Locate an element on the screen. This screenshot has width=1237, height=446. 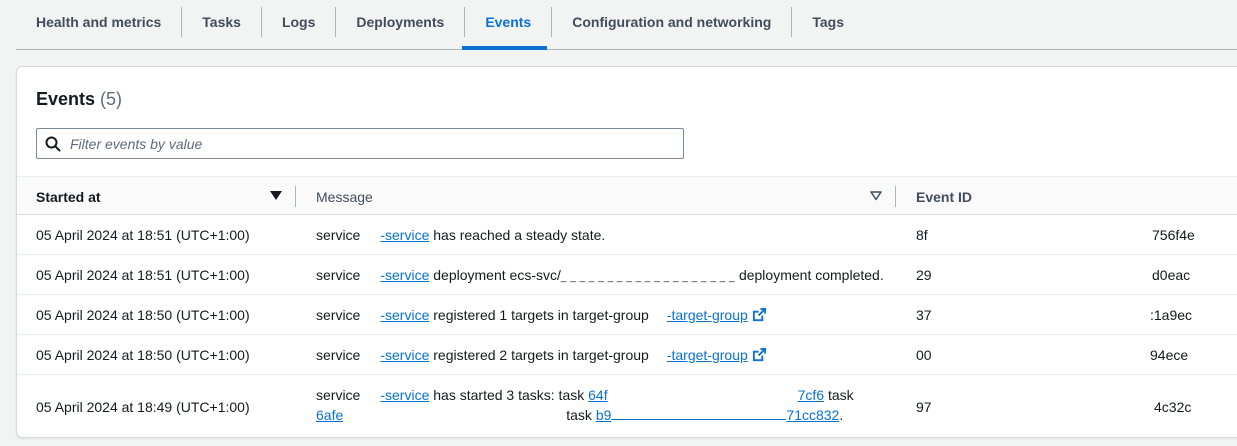
tab-logs: Logs is located at coordinates (299, 22).